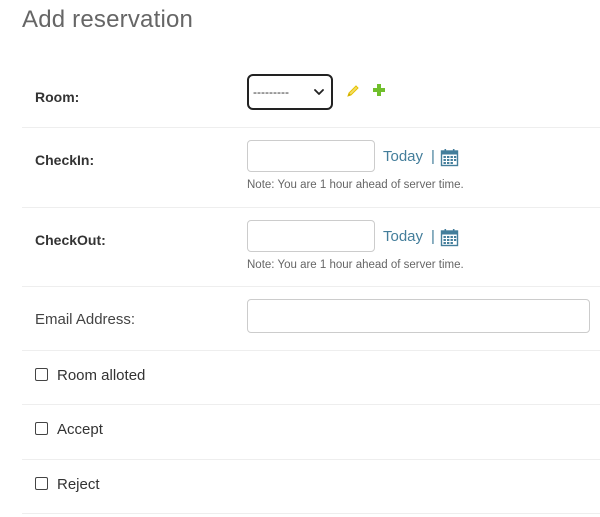  I want to click on reject-row: Reject, so click(311, 487).